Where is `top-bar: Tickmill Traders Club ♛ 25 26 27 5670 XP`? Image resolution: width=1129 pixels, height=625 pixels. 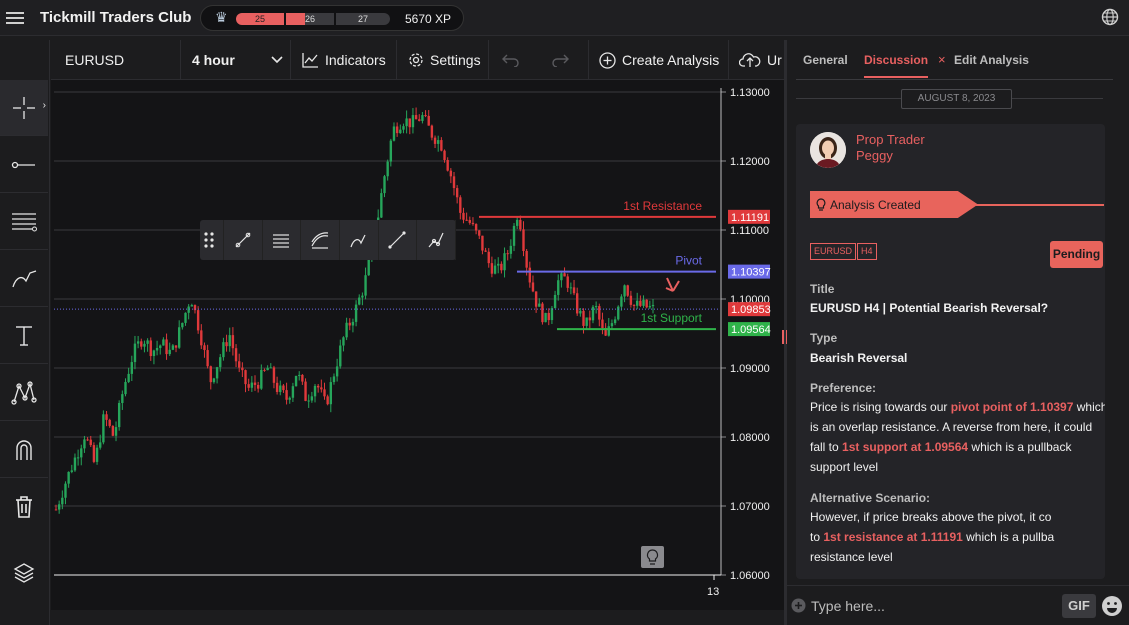
top-bar: Tickmill Traders Club ♛ 25 26 27 5670 XP is located at coordinates (564, 18).